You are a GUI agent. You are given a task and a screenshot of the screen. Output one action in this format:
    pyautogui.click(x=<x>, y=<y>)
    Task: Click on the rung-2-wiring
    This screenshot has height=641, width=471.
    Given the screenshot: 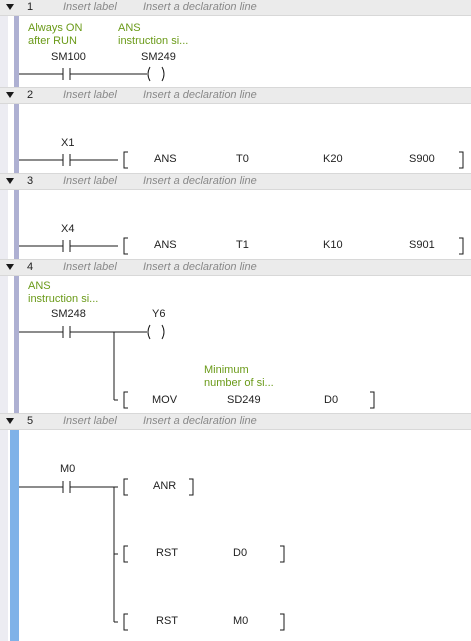 What is the action you would take?
    pyautogui.click(x=241, y=160)
    